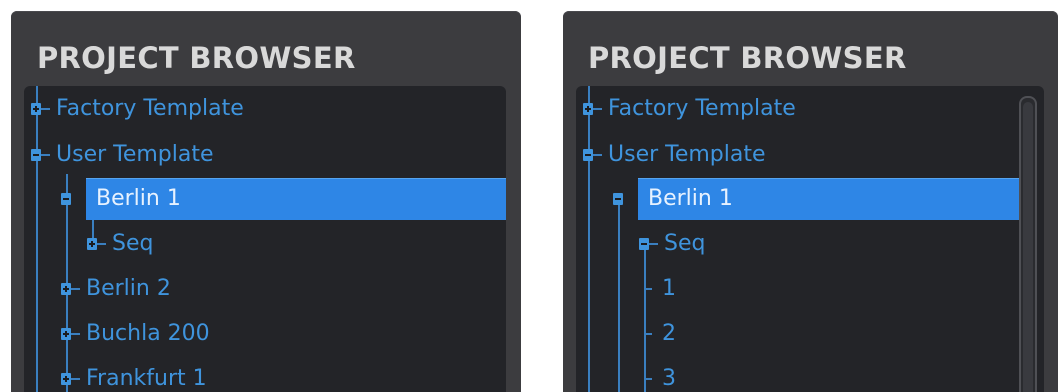 The height and width of the screenshot is (392, 1058). What do you see at coordinates (128, 288) in the screenshot?
I see `tree-item-label: Berlin 2` at bounding box center [128, 288].